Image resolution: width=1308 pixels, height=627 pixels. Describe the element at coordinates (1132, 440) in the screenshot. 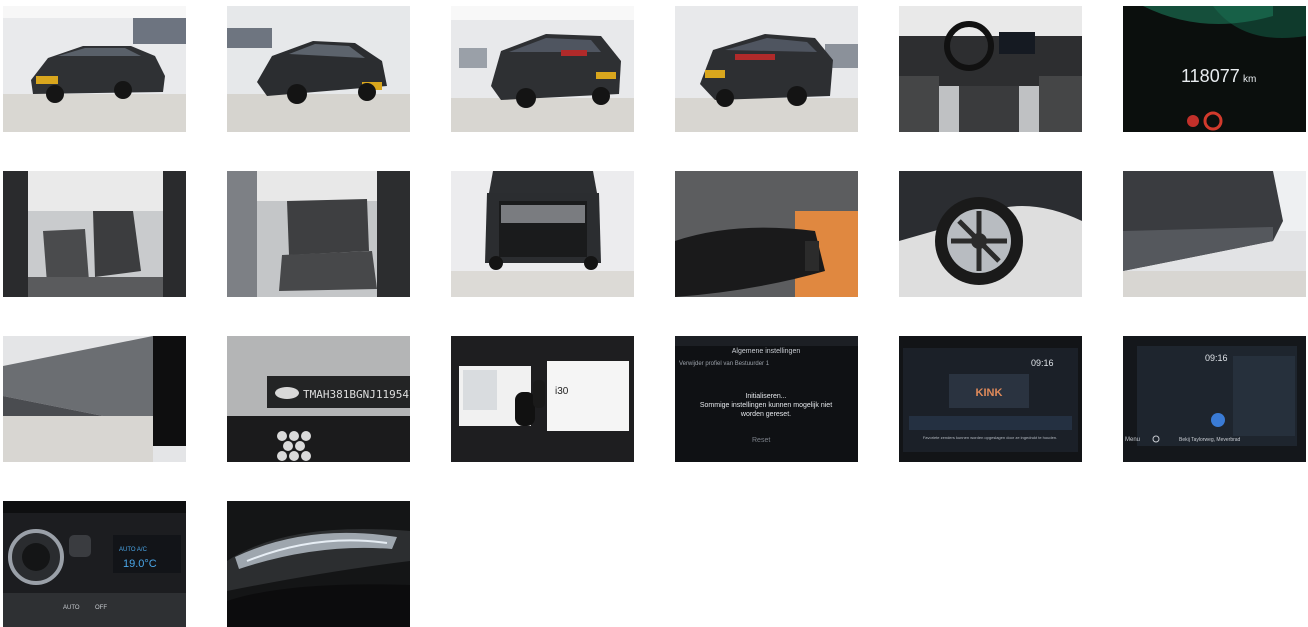

I see `nav-menu-button: Menu` at that location.